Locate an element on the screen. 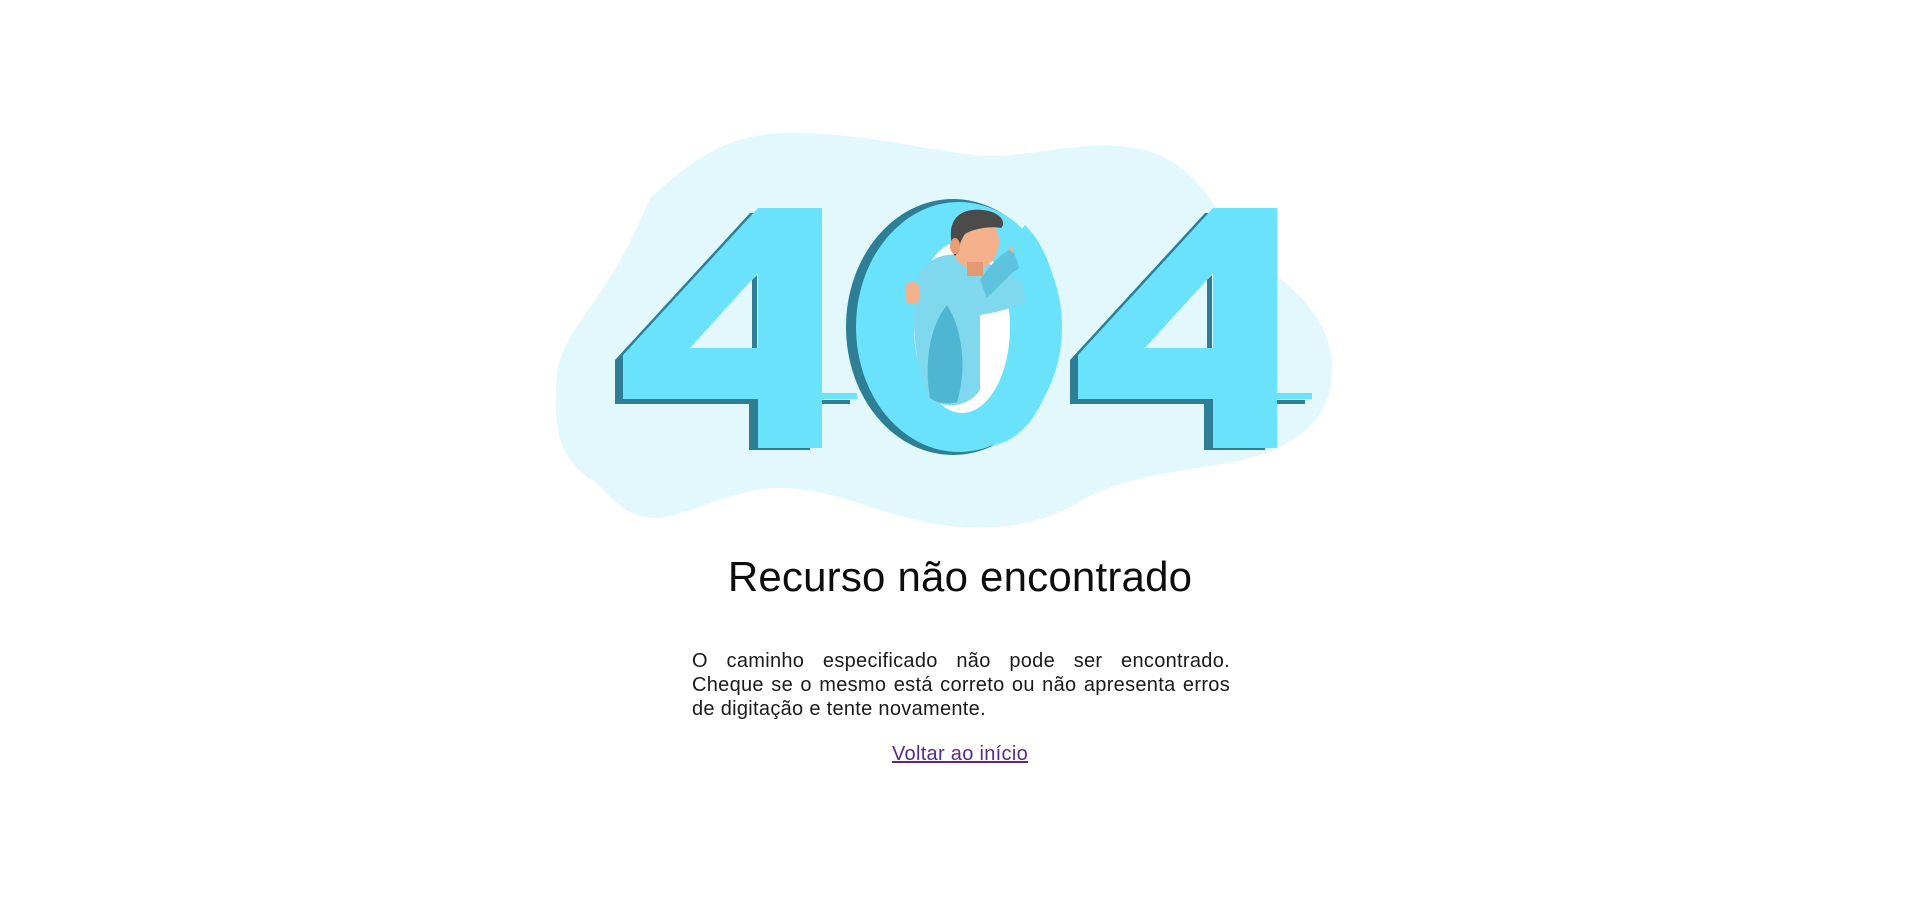 The width and height of the screenshot is (1920, 903). back-to-home-link: Voltar ao início is located at coordinates (960, 754).